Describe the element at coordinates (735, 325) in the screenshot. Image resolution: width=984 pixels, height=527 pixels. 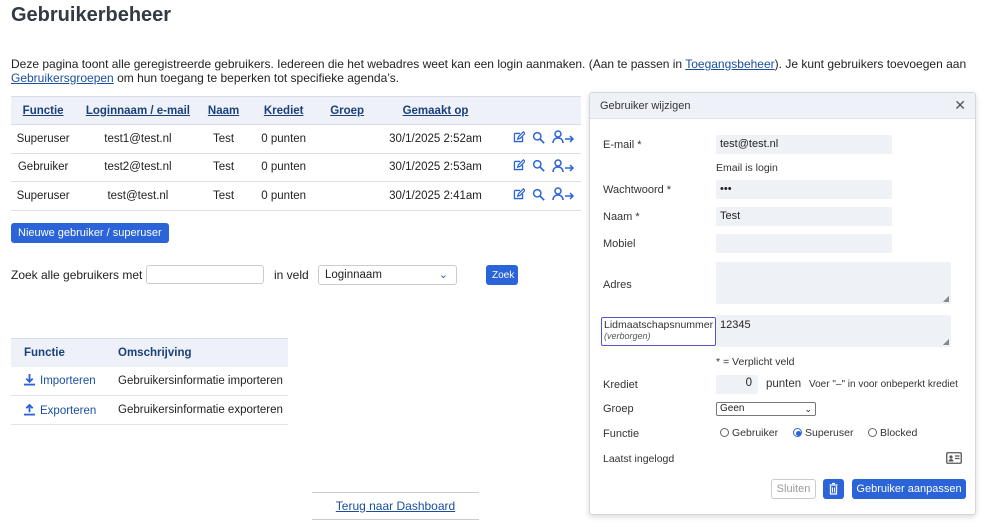
I see `membership-value: 12345` at that location.